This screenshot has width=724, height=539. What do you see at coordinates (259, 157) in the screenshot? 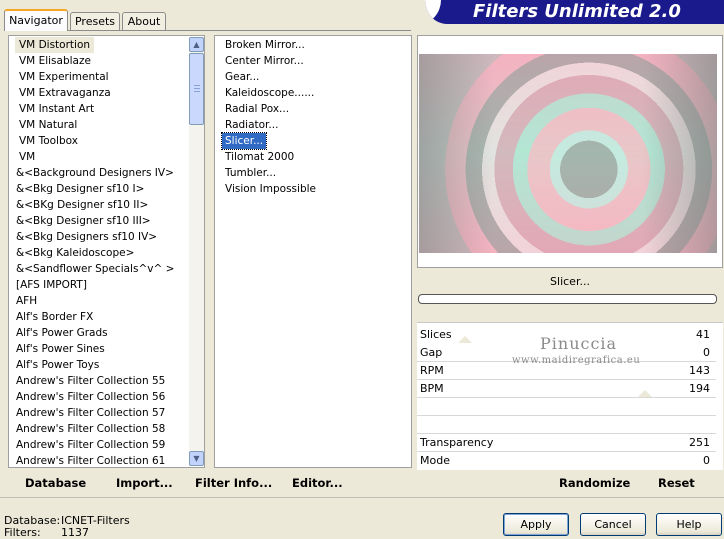
I see `filter-item: Tilomat 2000` at bounding box center [259, 157].